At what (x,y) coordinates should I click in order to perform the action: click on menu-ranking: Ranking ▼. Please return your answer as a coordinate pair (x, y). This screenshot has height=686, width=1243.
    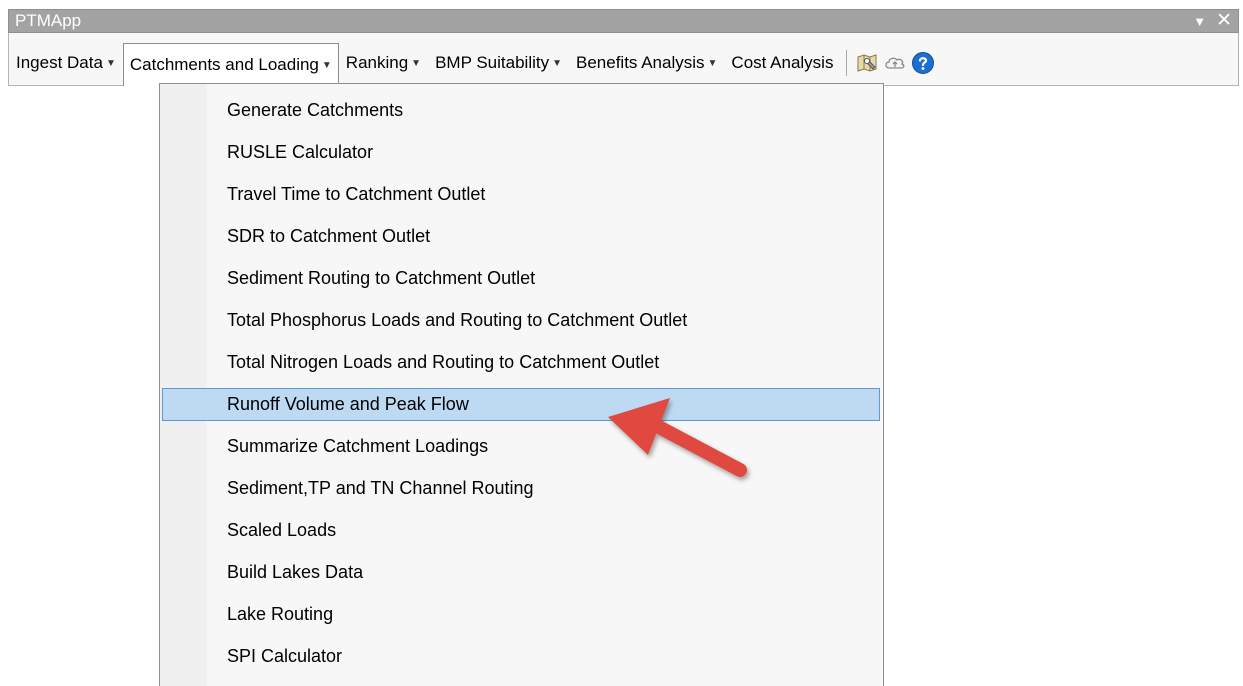
    Looking at the image, I should click on (383, 63).